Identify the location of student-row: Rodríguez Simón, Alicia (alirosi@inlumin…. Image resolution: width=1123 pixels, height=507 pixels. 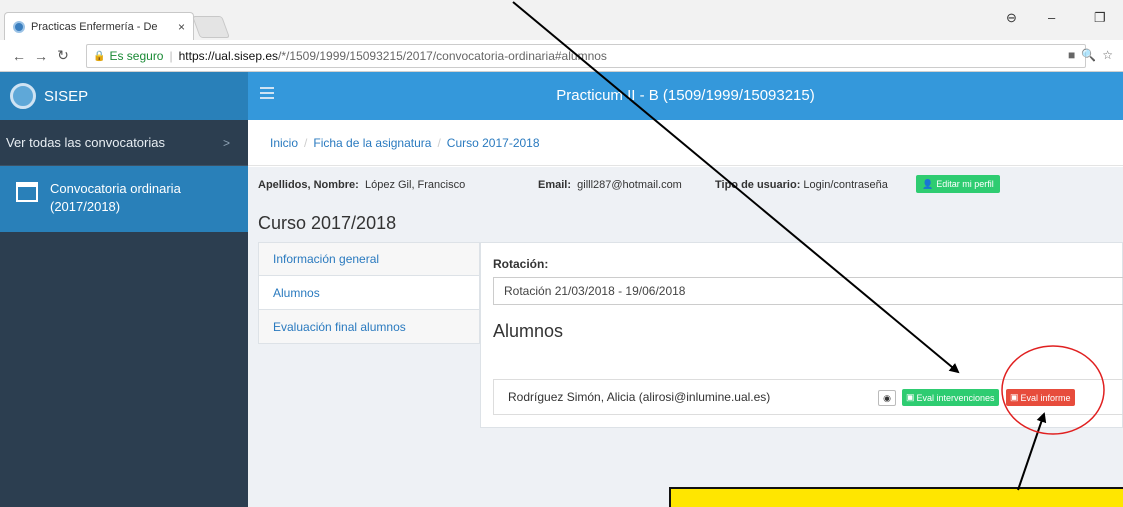
(808, 397).